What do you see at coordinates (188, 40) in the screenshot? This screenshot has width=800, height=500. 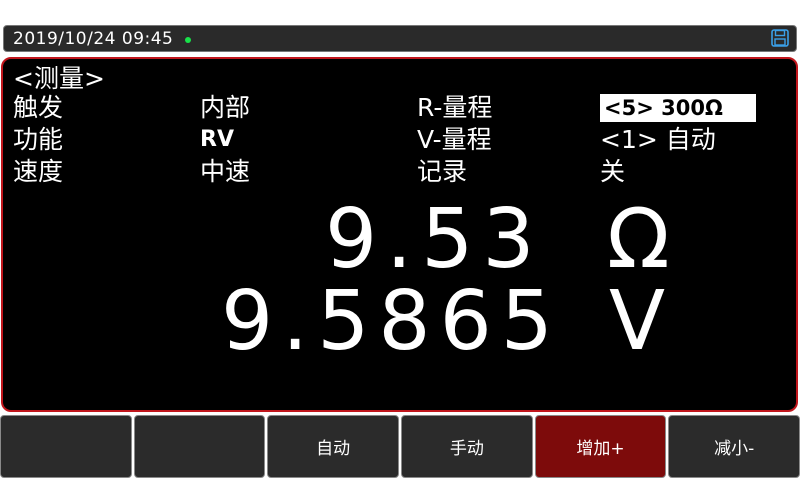 I see `status-indicator-icon` at bounding box center [188, 40].